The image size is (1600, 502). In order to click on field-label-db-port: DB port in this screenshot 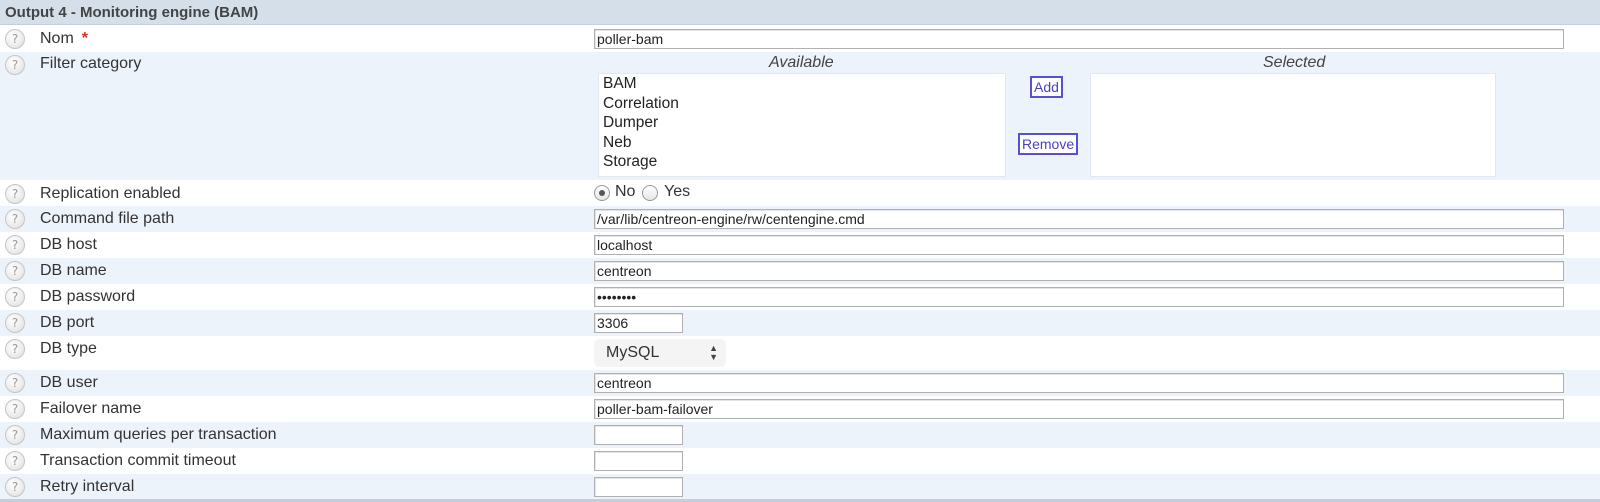, I will do `click(67, 322)`.